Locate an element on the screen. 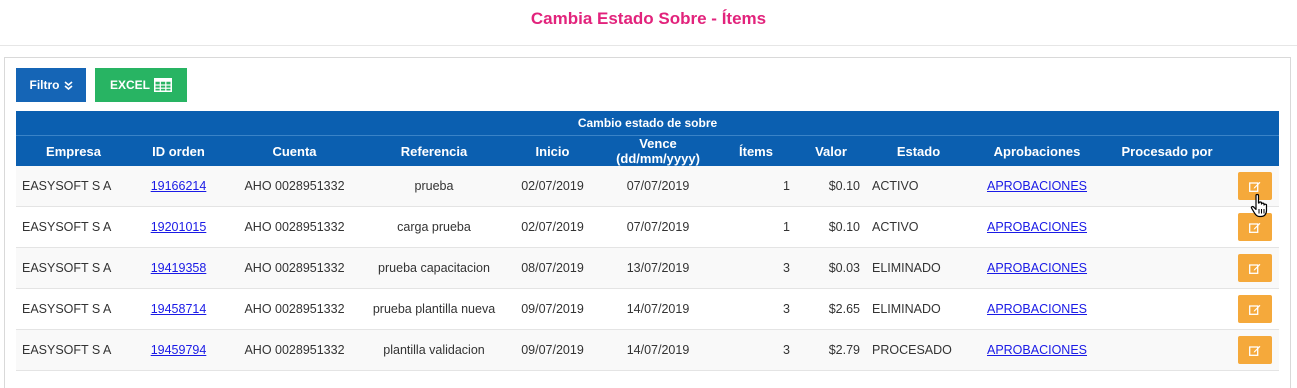  cell-valor: $0.03 is located at coordinates (831, 268).